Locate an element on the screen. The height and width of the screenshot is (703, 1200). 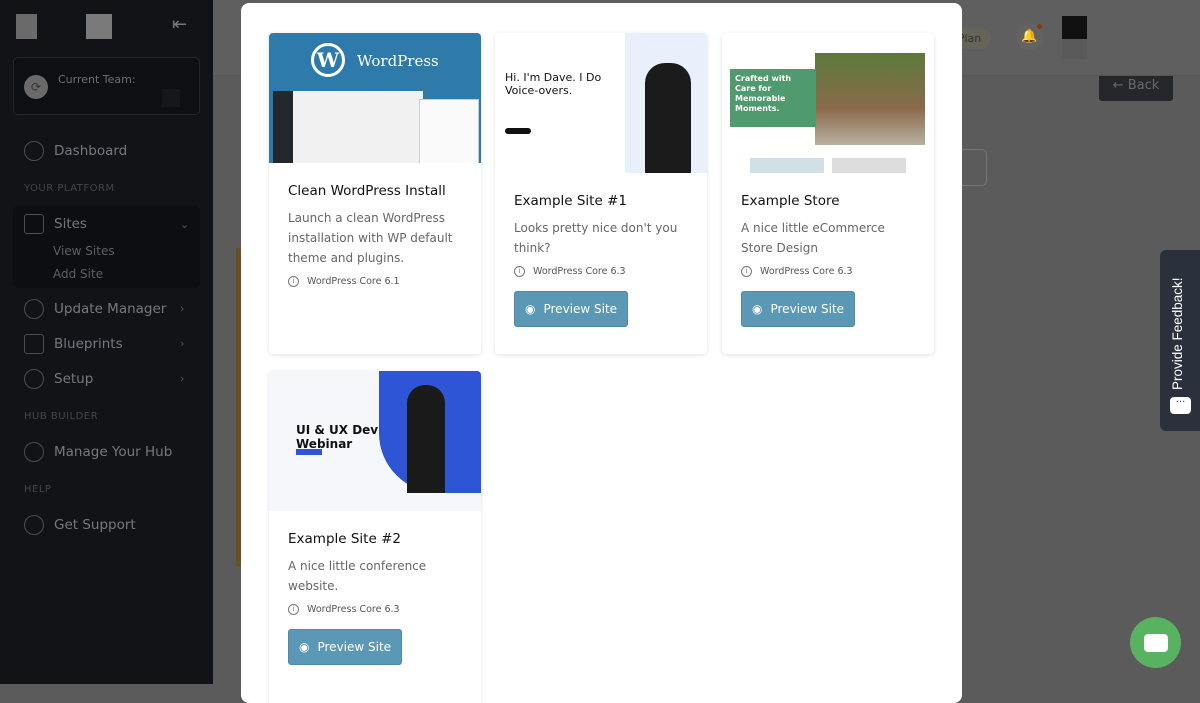
thumbnail: UI & UX Dev Webinar is located at coordinates (375, 441).